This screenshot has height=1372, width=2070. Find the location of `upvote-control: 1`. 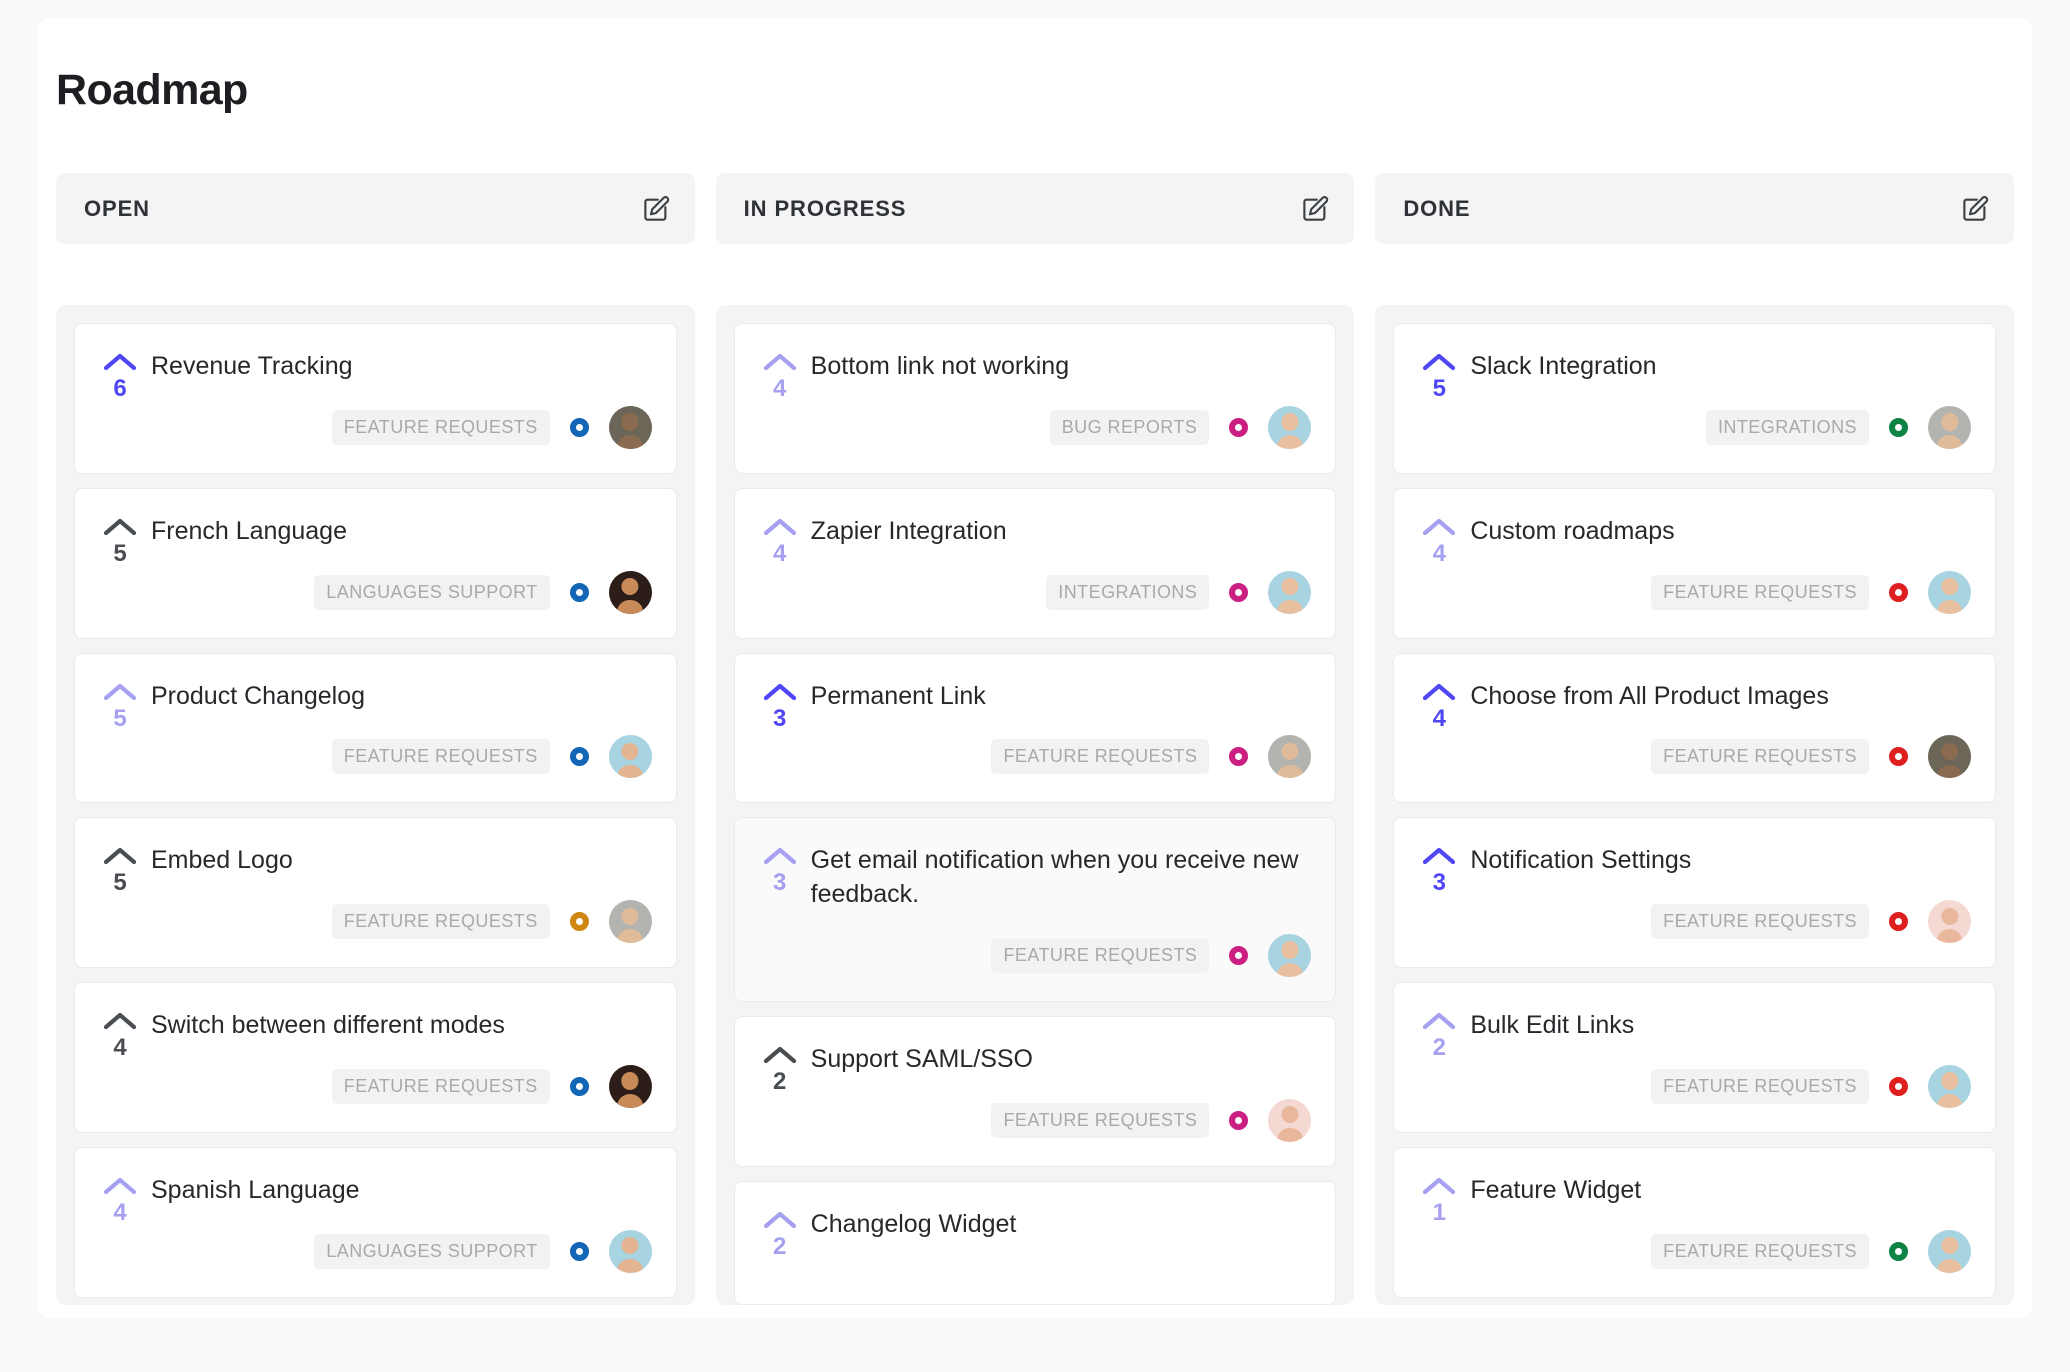

upvote-control: 1 is located at coordinates (1439, 1201).